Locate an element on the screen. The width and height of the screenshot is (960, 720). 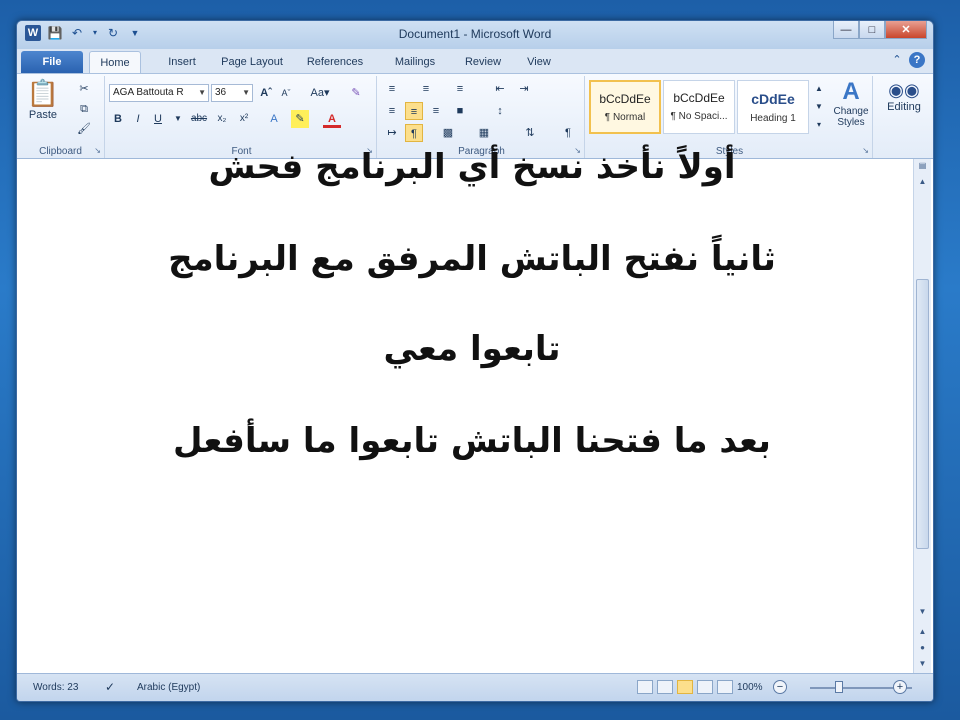
ltr-direction-icon: ↦ is located at coordinates (392, 133).